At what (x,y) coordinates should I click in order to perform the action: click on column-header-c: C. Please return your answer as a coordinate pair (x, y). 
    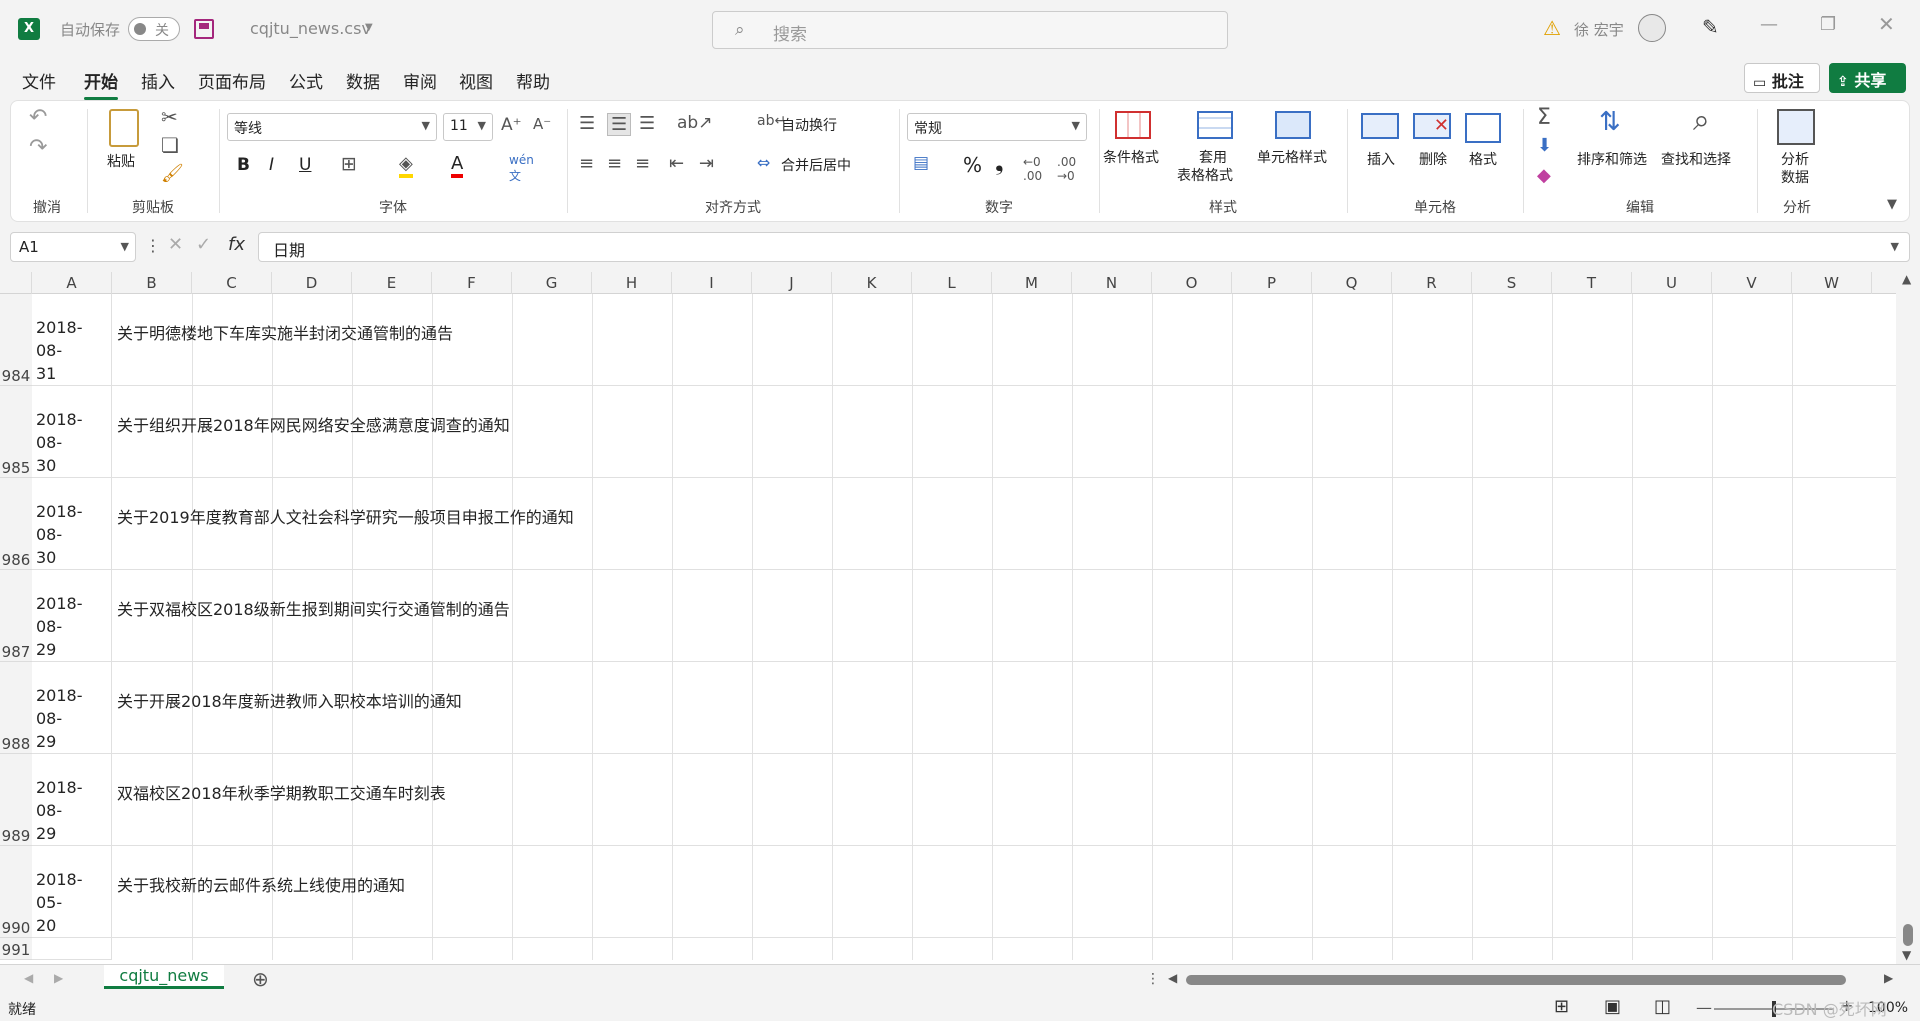
    Looking at the image, I should click on (232, 283).